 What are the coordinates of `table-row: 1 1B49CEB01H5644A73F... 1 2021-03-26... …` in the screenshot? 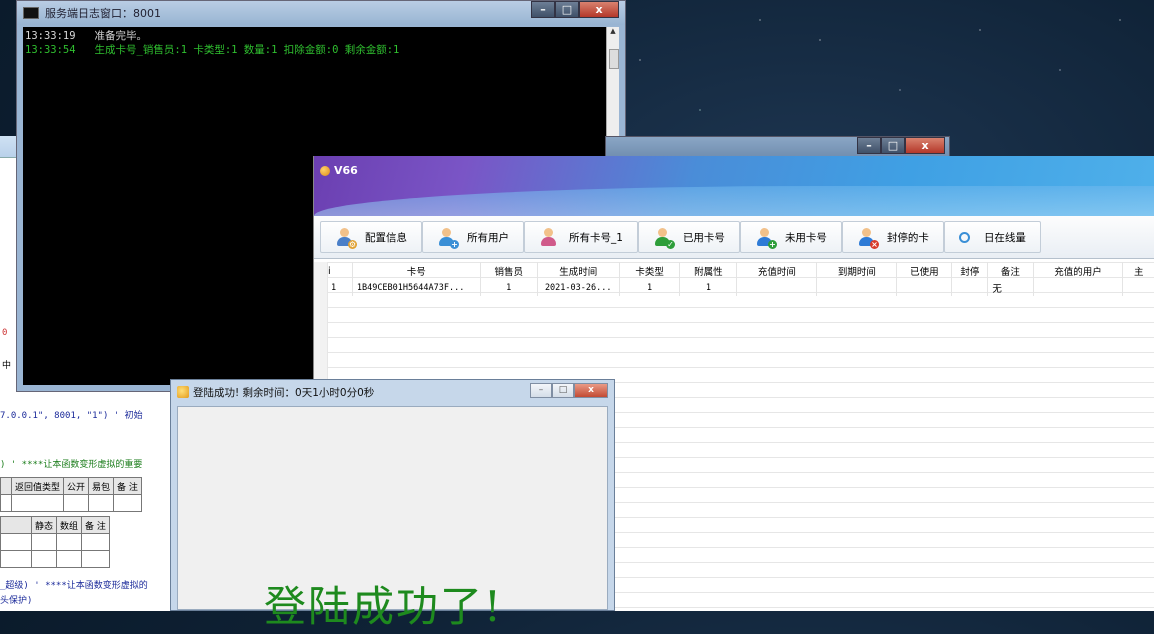 It's located at (740, 288).